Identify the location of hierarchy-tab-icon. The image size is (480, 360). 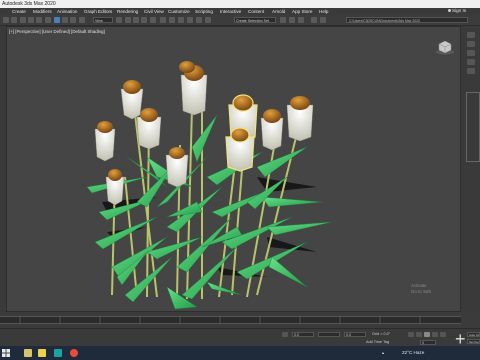
(471, 53).